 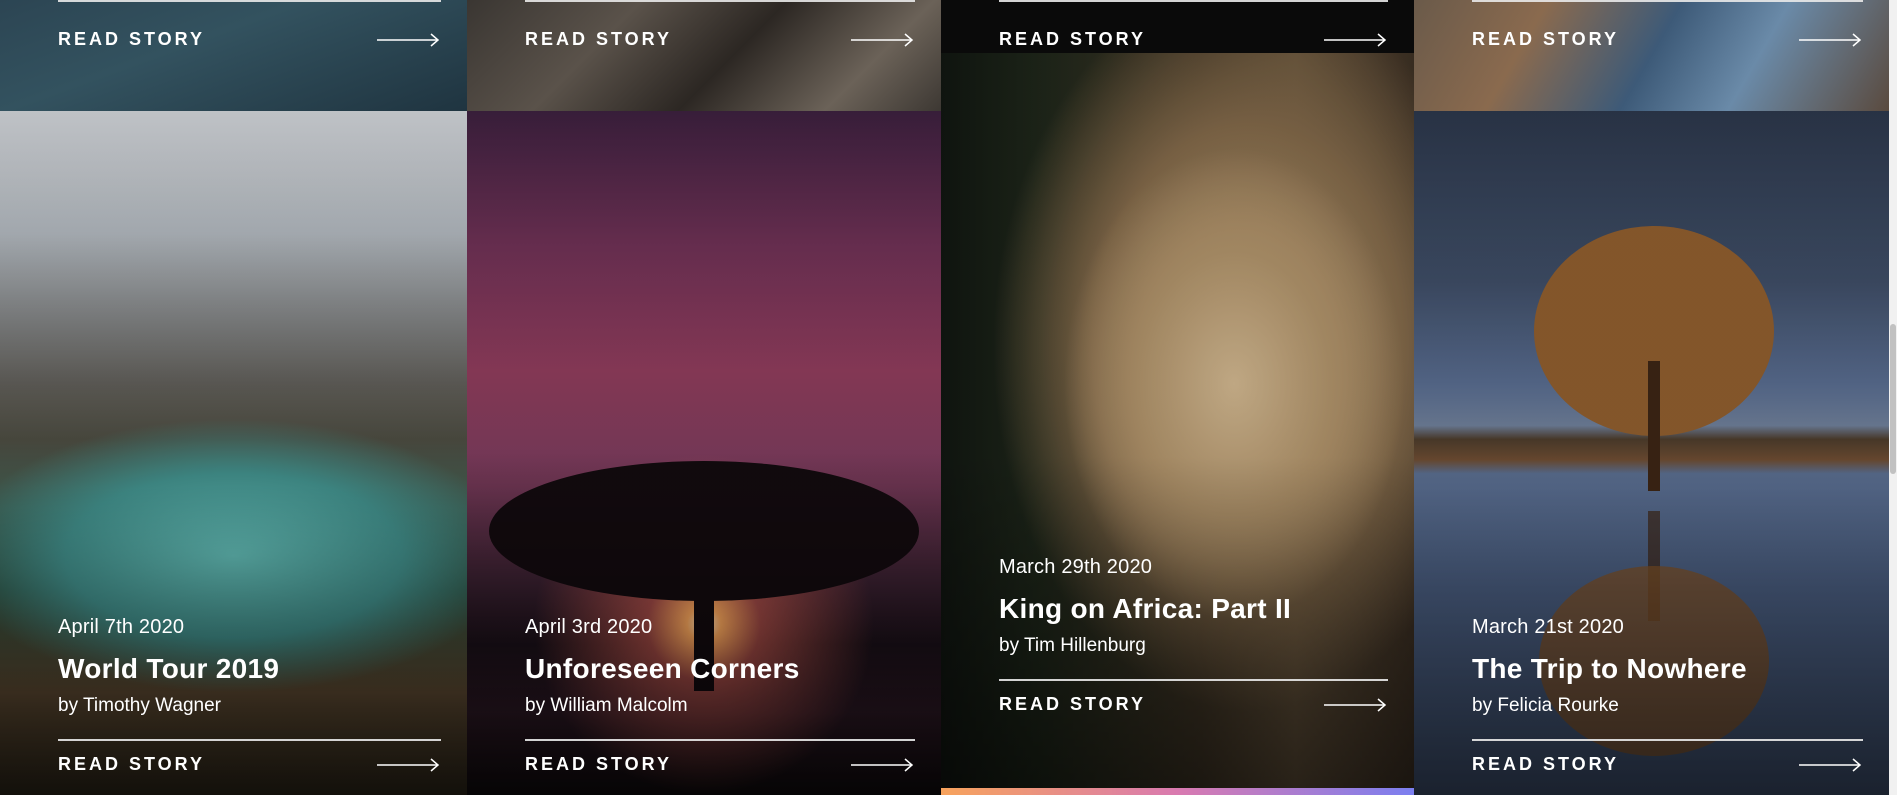 I want to click on story-title: Unforeseen Corners, so click(x=720, y=669).